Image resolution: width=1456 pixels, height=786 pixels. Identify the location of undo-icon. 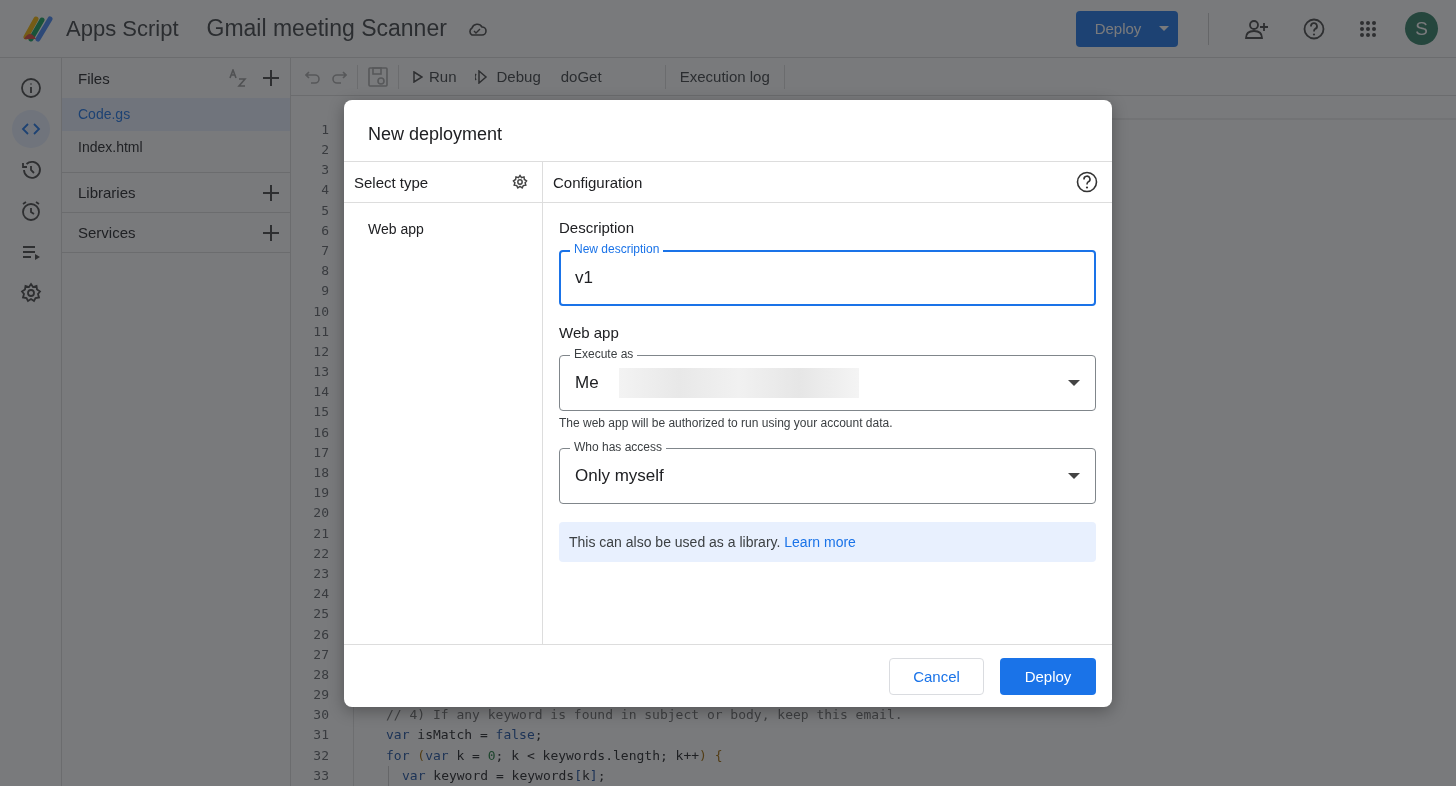
(313, 76).